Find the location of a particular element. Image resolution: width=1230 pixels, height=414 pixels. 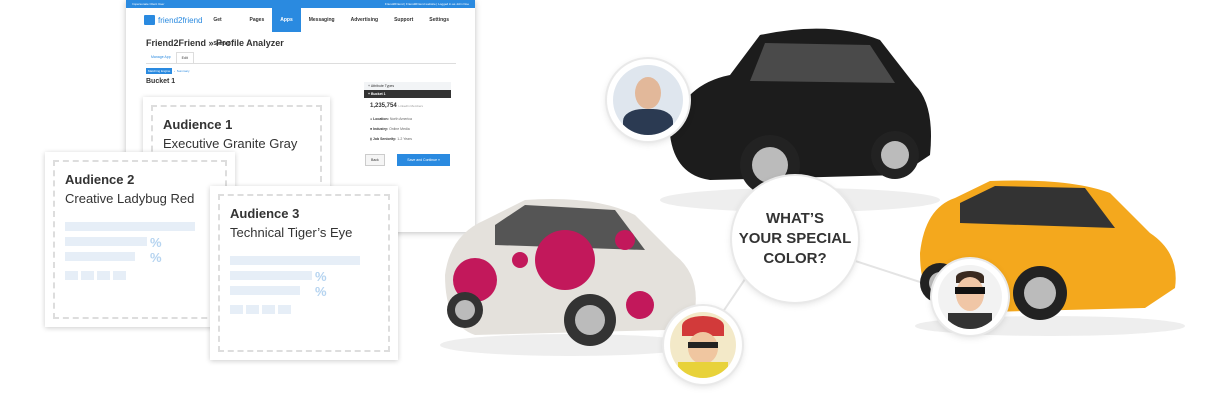

page-title: Friend2Friend » Profile Analyzer is located at coordinates (215, 43).